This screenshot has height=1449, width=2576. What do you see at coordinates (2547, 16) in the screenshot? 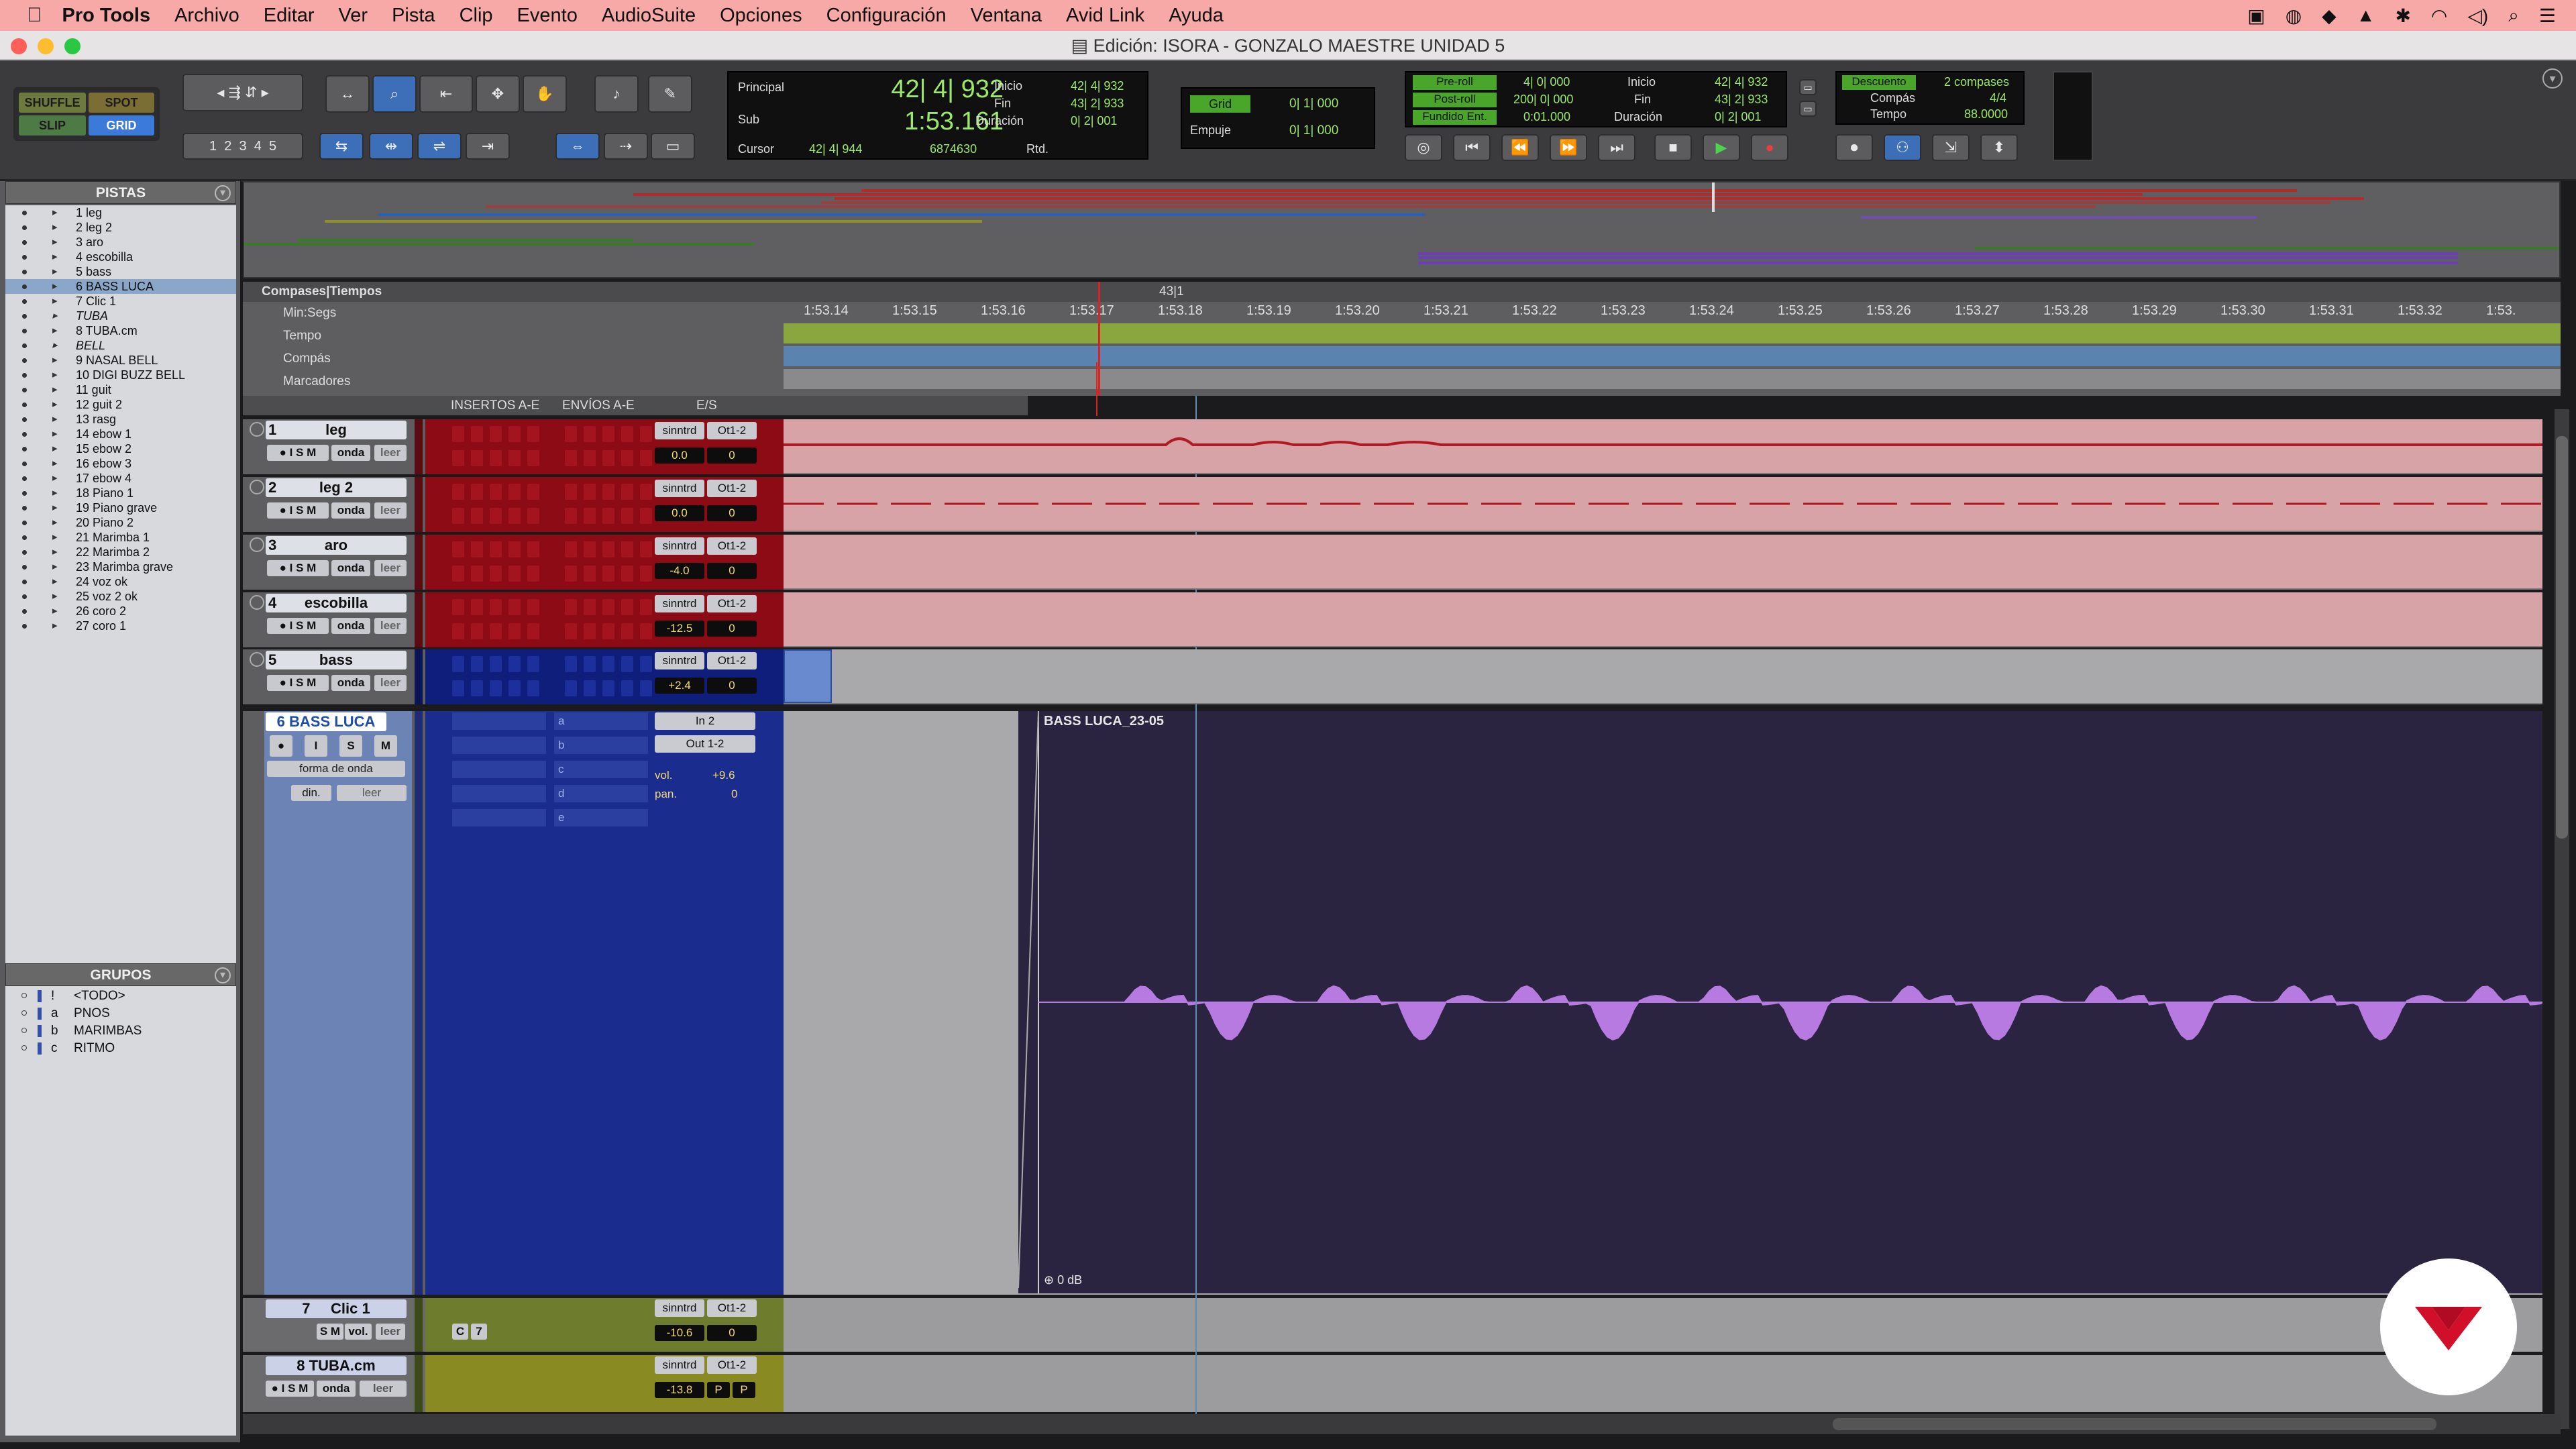
I see `menu-list-icon: ☰` at bounding box center [2547, 16].